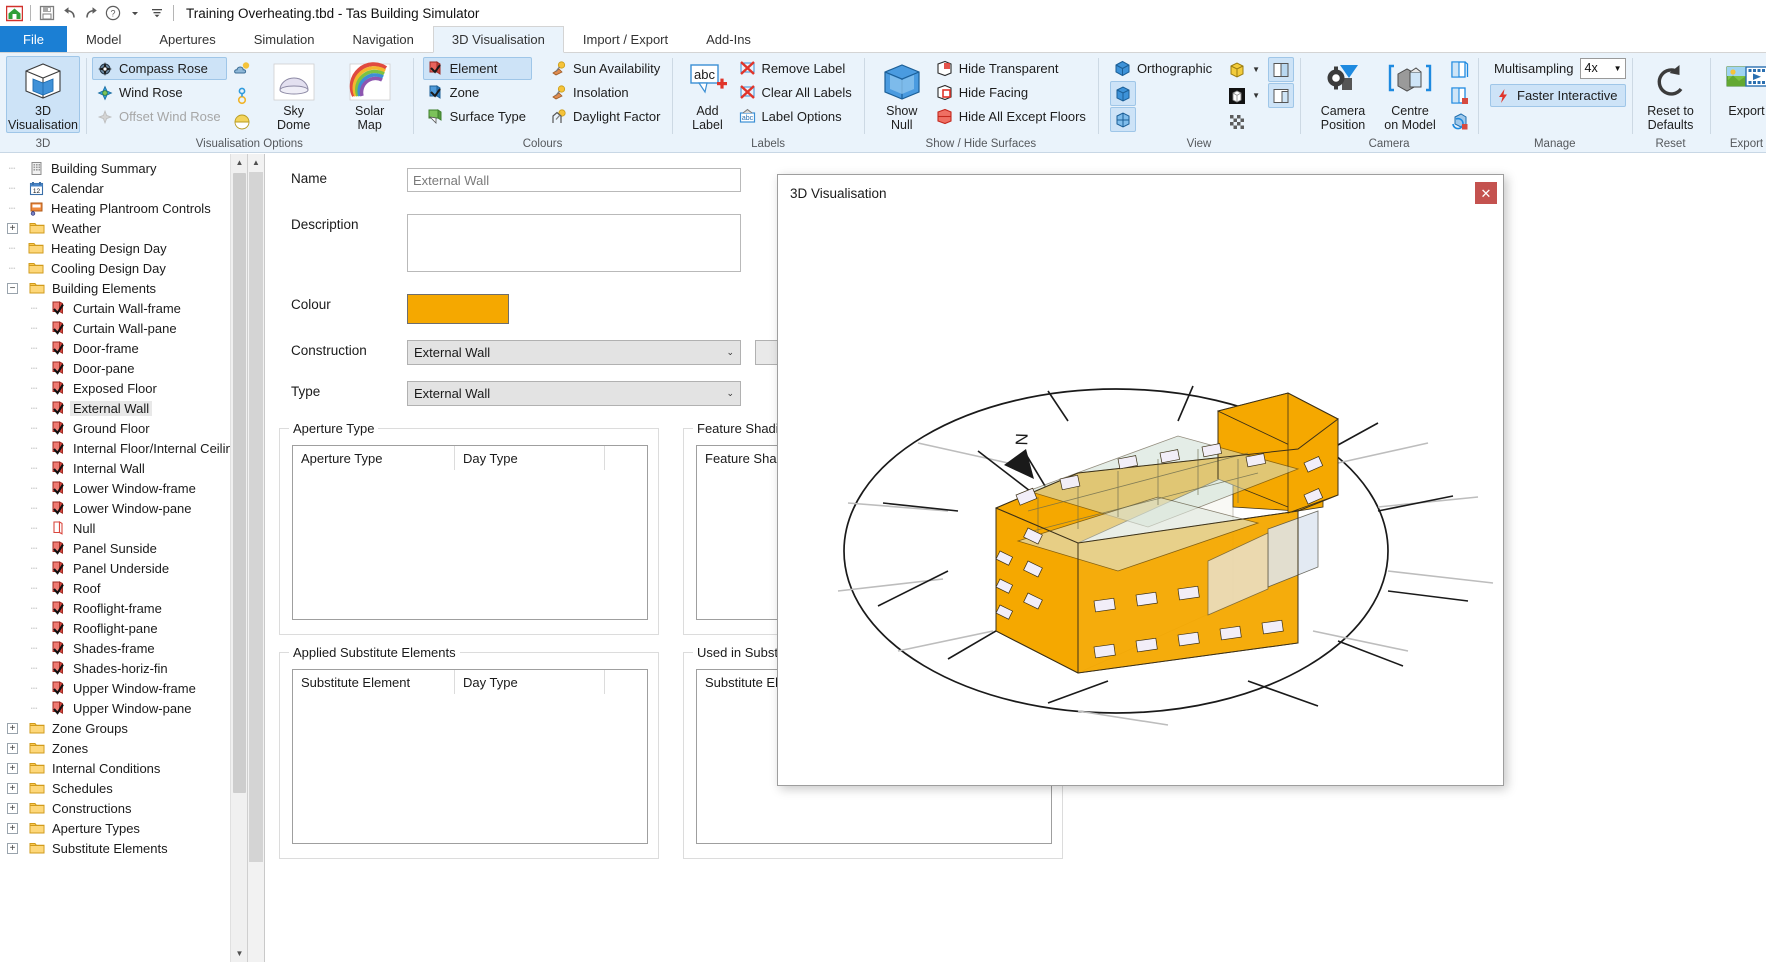  Describe the element at coordinates (382, 39) in the screenshot. I see `tab-navigation: Navigation` at that location.